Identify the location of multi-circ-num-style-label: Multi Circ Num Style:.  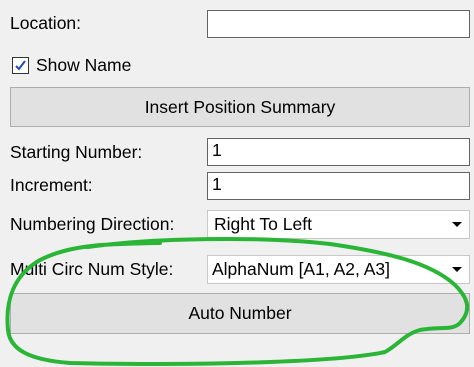
(92, 269).